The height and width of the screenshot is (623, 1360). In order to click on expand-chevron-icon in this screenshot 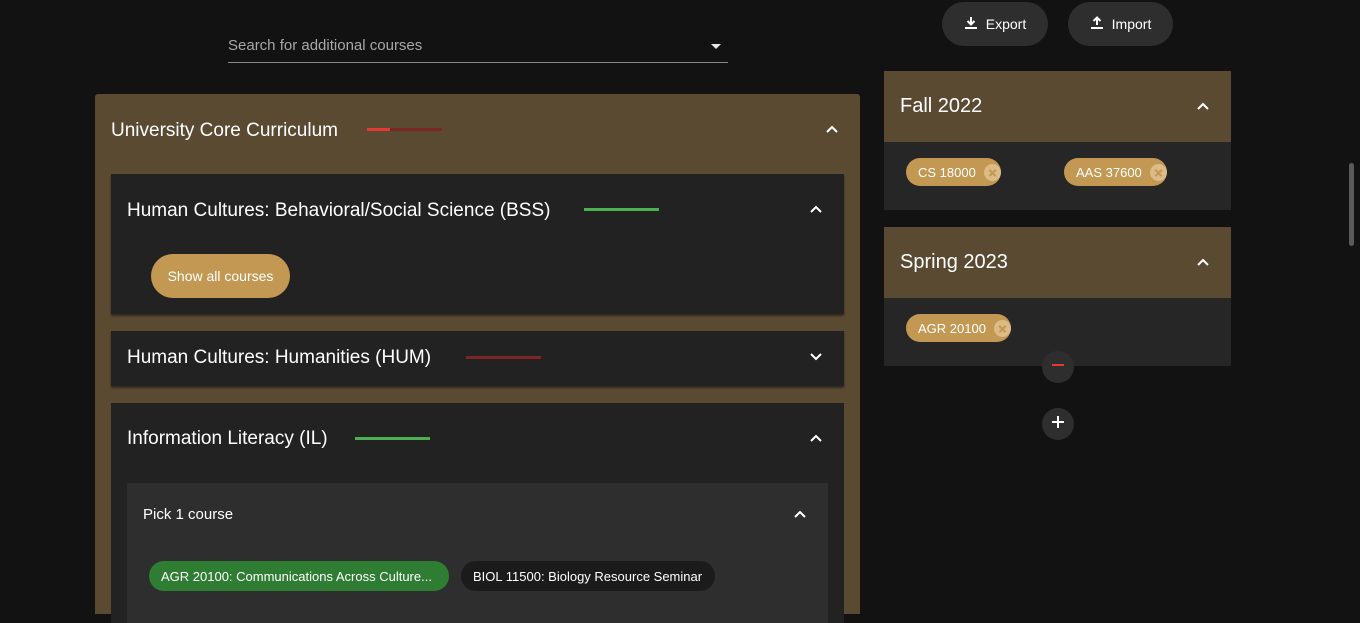, I will do `click(816, 358)`.